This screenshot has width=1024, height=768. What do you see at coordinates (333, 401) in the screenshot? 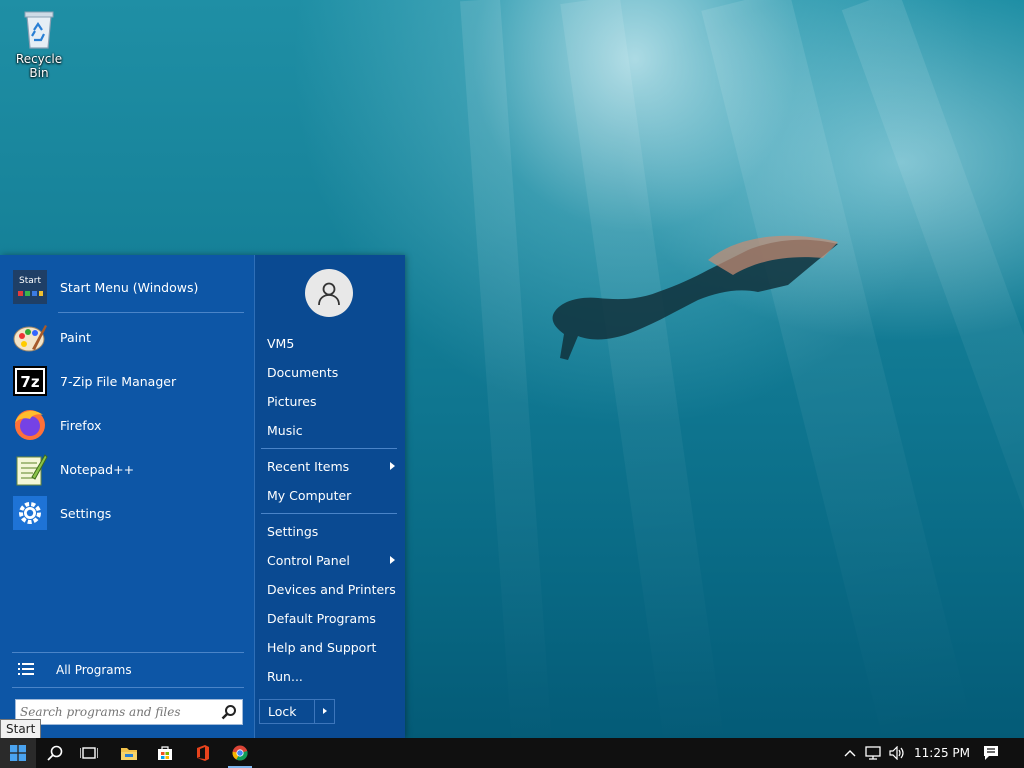
I see `menu-item-pictures: Pictures` at bounding box center [333, 401].